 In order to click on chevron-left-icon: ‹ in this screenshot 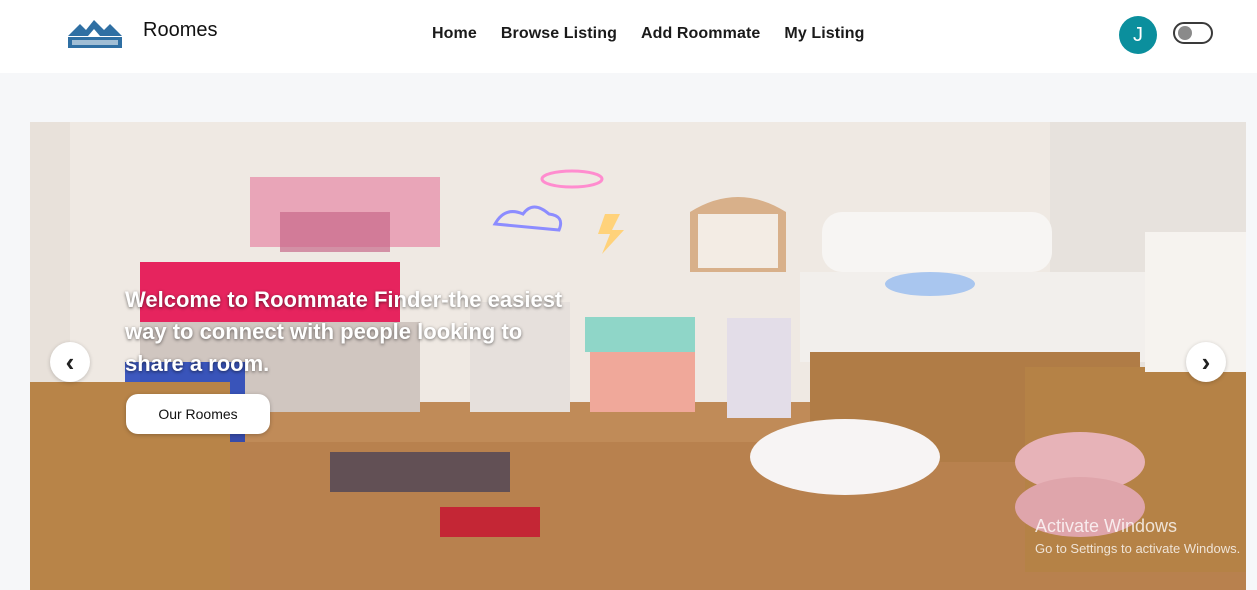, I will do `click(70, 362)`.